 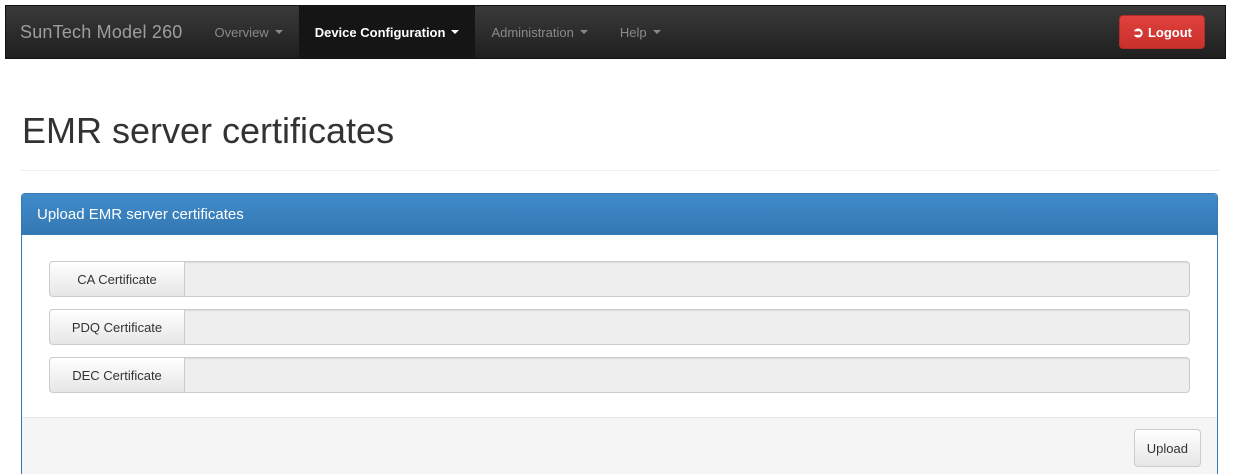 What do you see at coordinates (687, 279) in the screenshot?
I see `ca-certificate-field` at bounding box center [687, 279].